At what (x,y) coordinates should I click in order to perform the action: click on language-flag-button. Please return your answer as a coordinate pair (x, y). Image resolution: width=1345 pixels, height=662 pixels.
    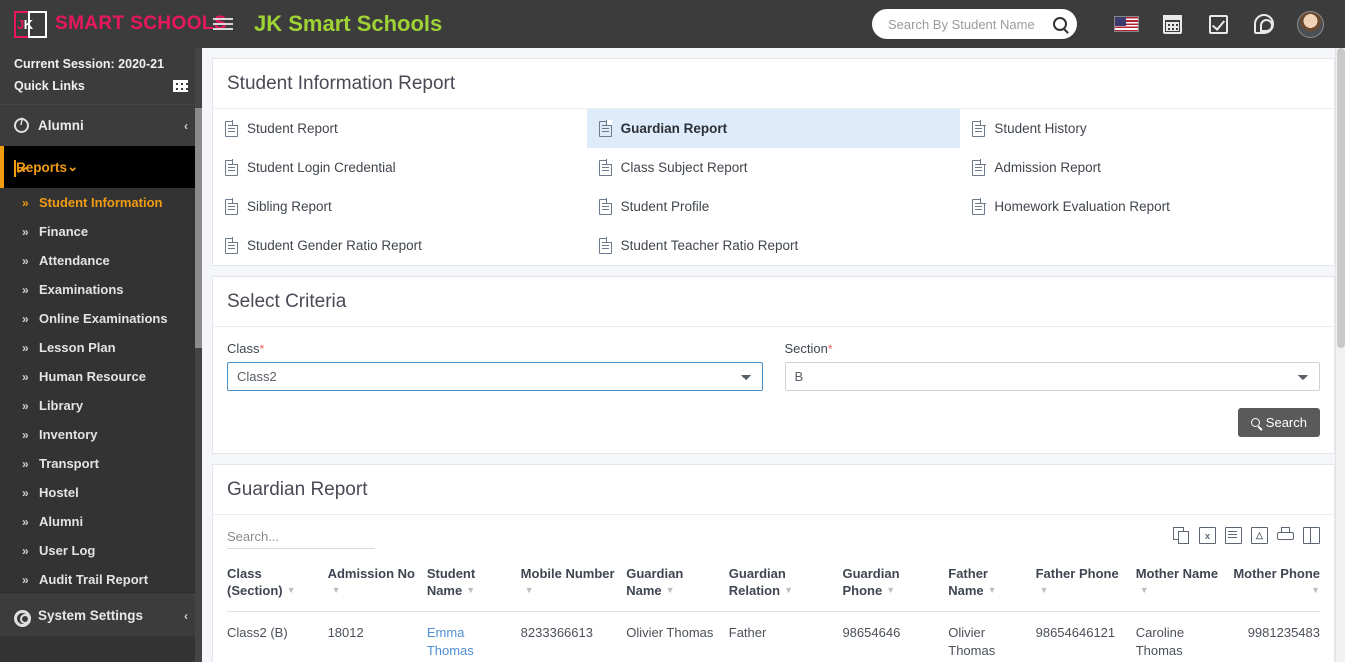
    Looking at the image, I should click on (1126, 24).